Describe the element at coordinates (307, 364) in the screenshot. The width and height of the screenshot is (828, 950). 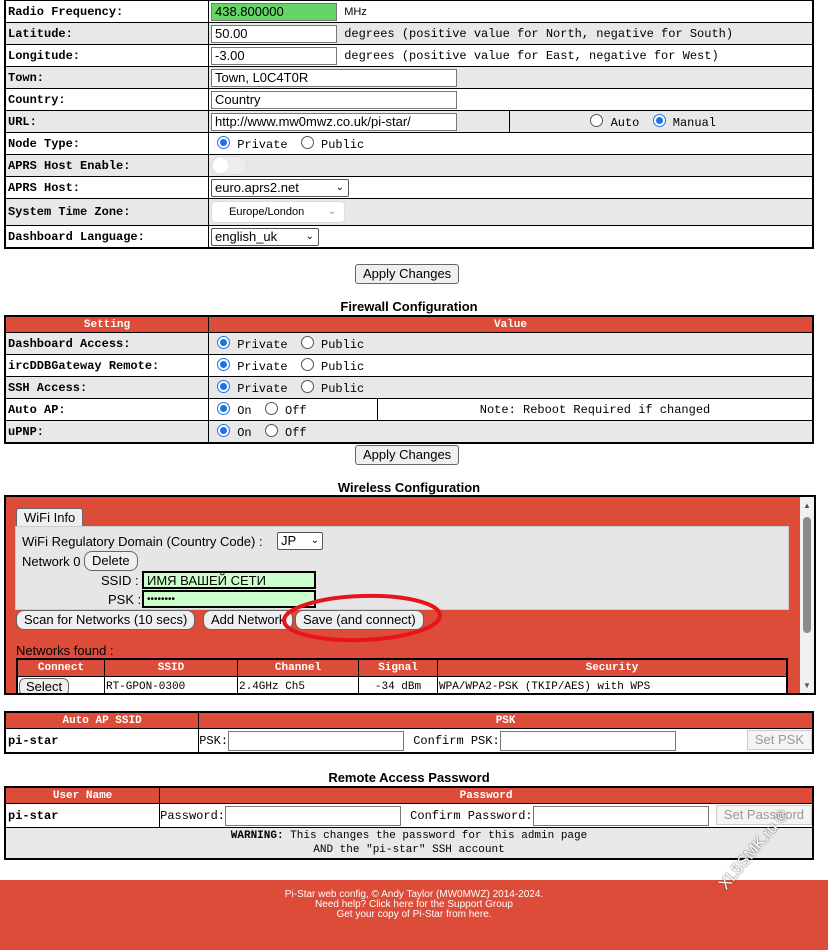
I see `ircddb-public-radio` at that location.